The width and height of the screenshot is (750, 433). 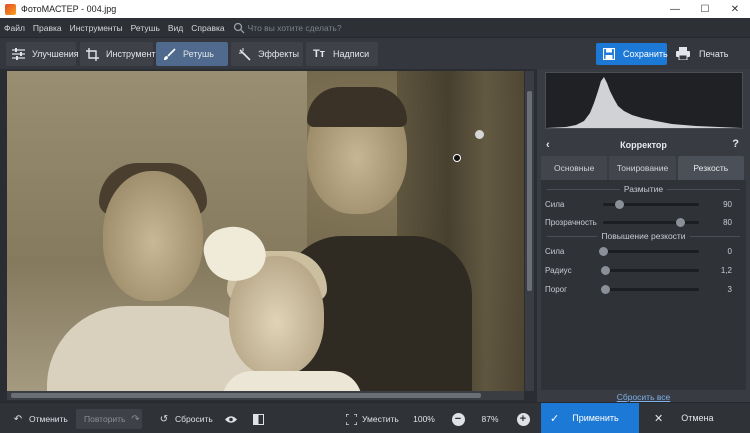 I want to click on menu-edit: Правка, so click(x=47, y=28).